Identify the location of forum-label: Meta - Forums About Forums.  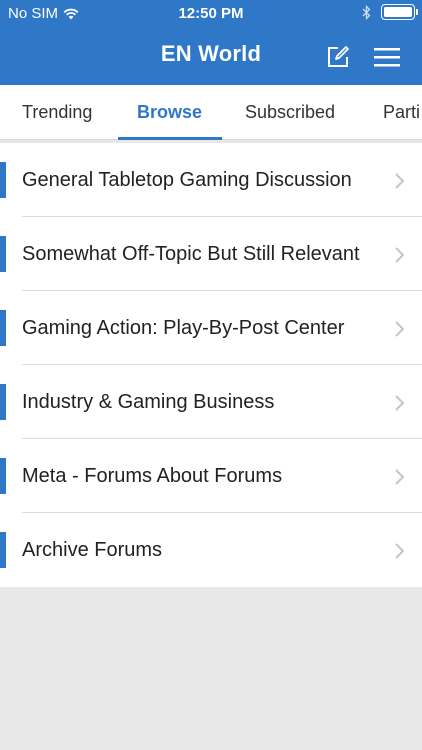
(152, 476).